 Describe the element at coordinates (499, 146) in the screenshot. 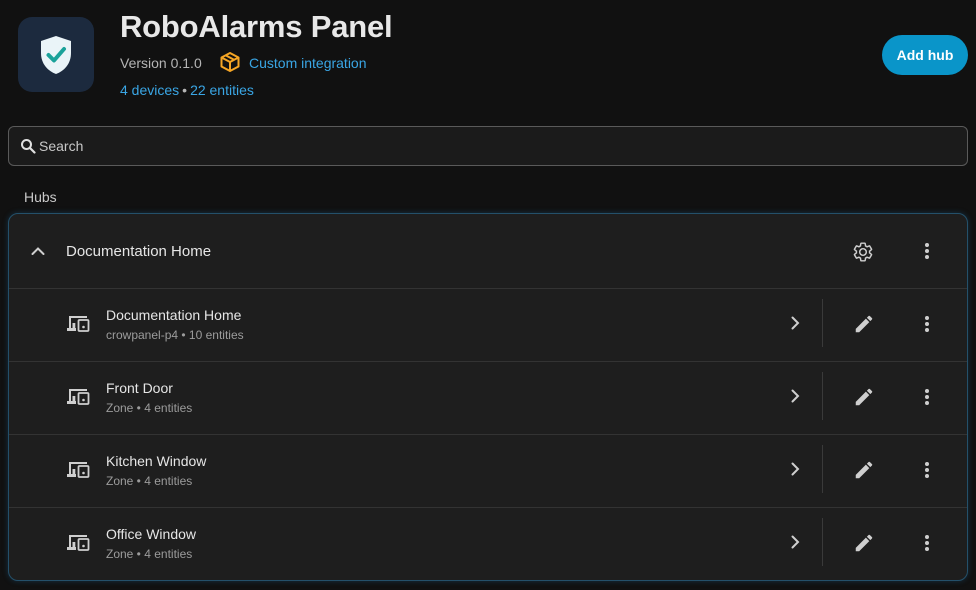

I see `search-input` at that location.